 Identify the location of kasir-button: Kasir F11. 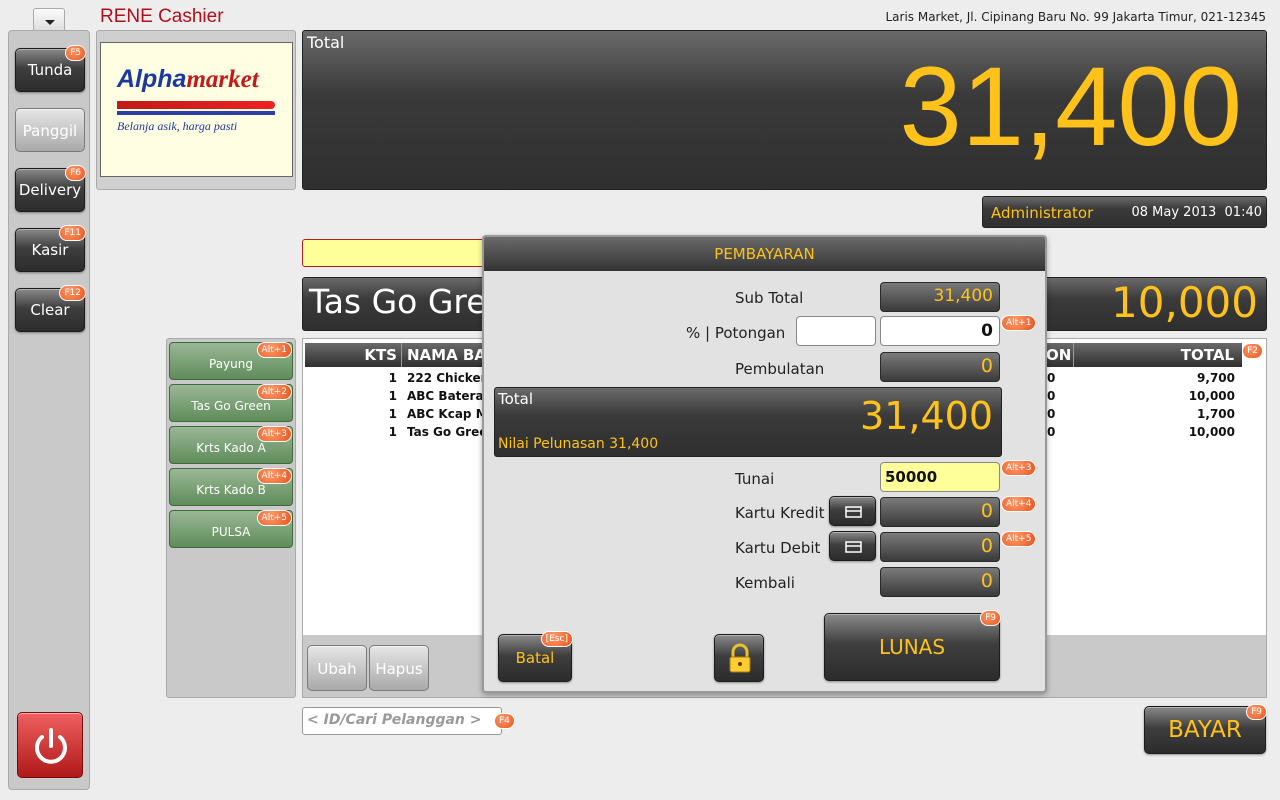
(50, 248).